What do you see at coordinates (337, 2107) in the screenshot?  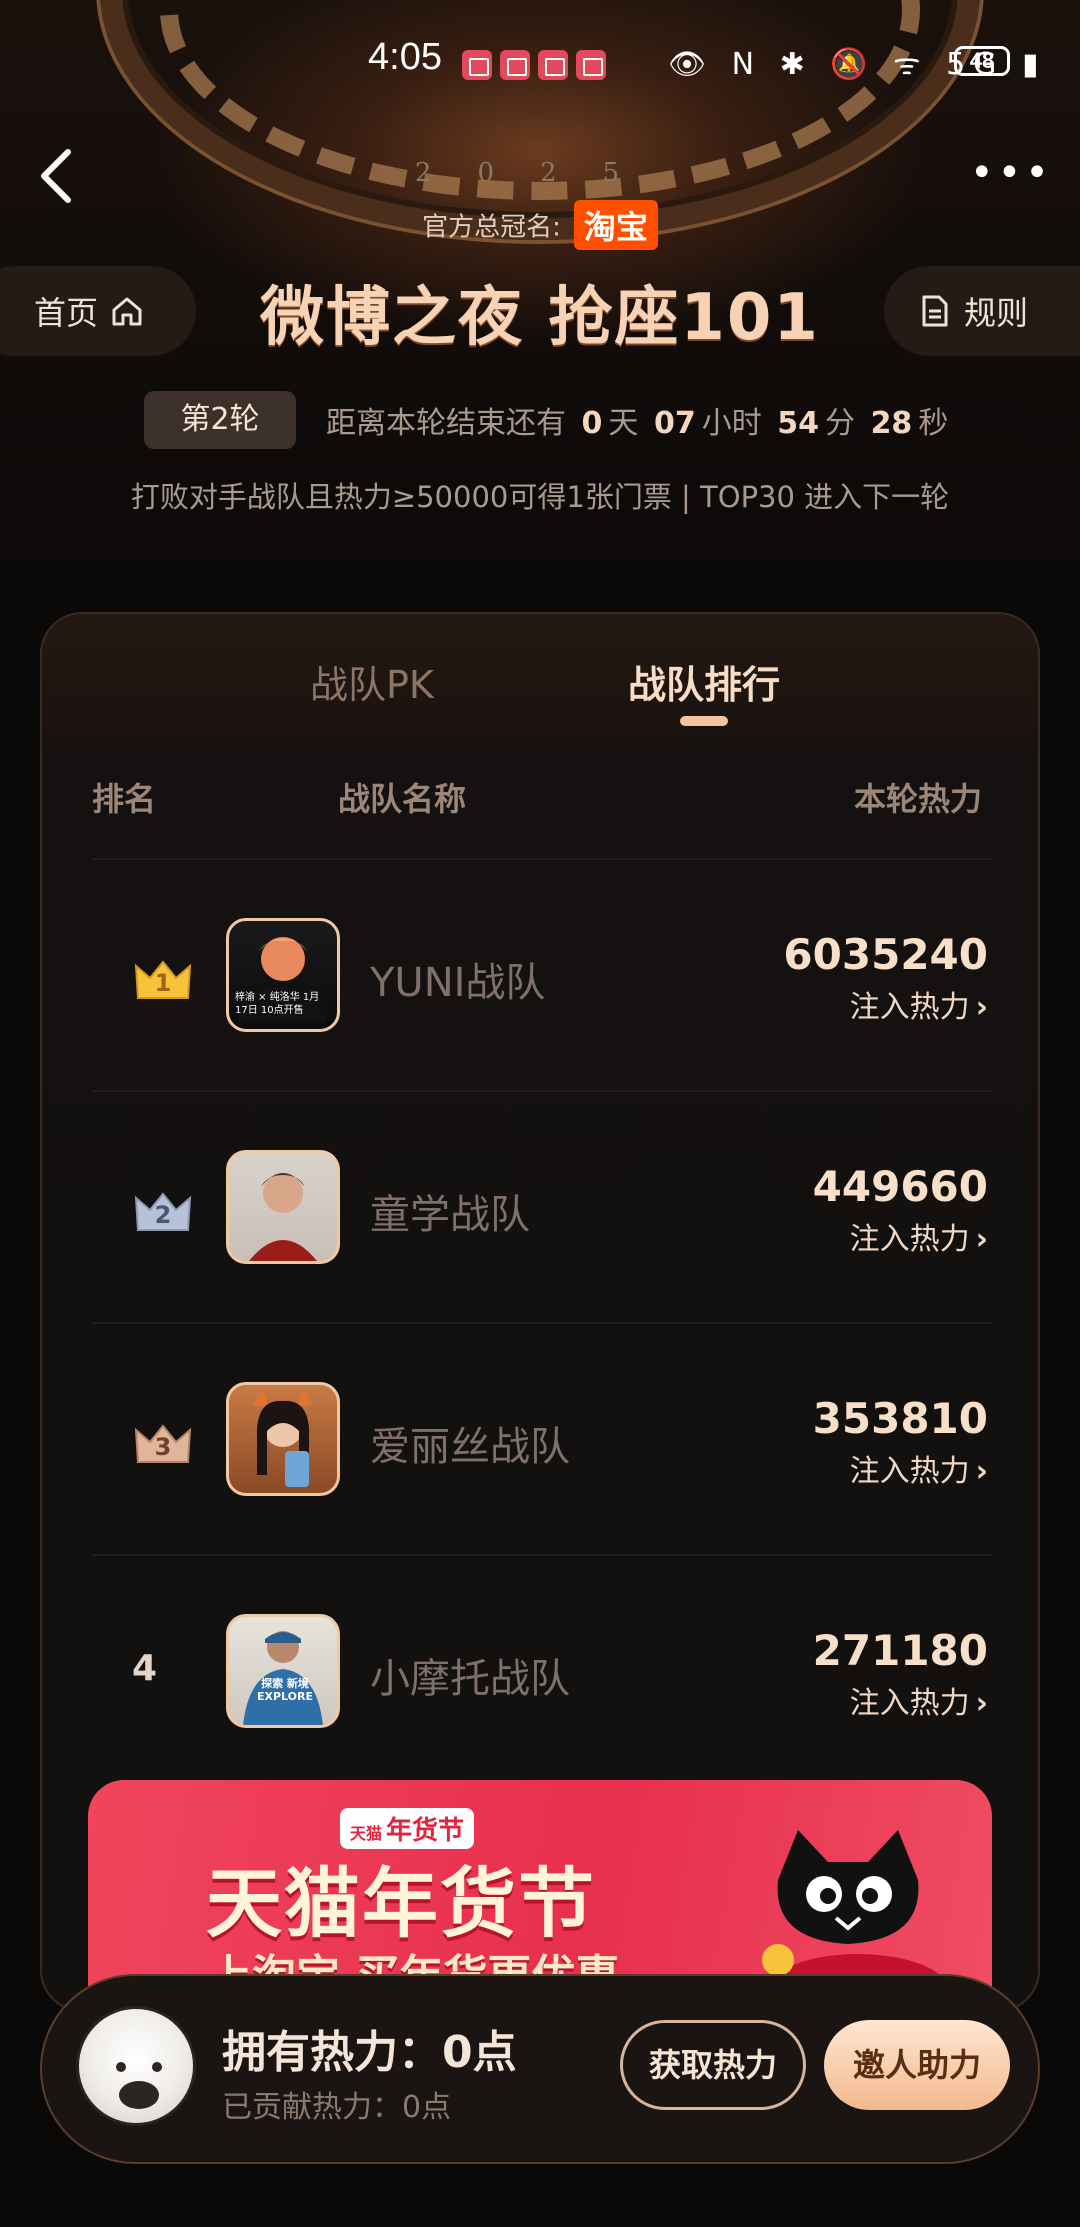 I see `contributed-heat: 已贡献热力：0点` at bounding box center [337, 2107].